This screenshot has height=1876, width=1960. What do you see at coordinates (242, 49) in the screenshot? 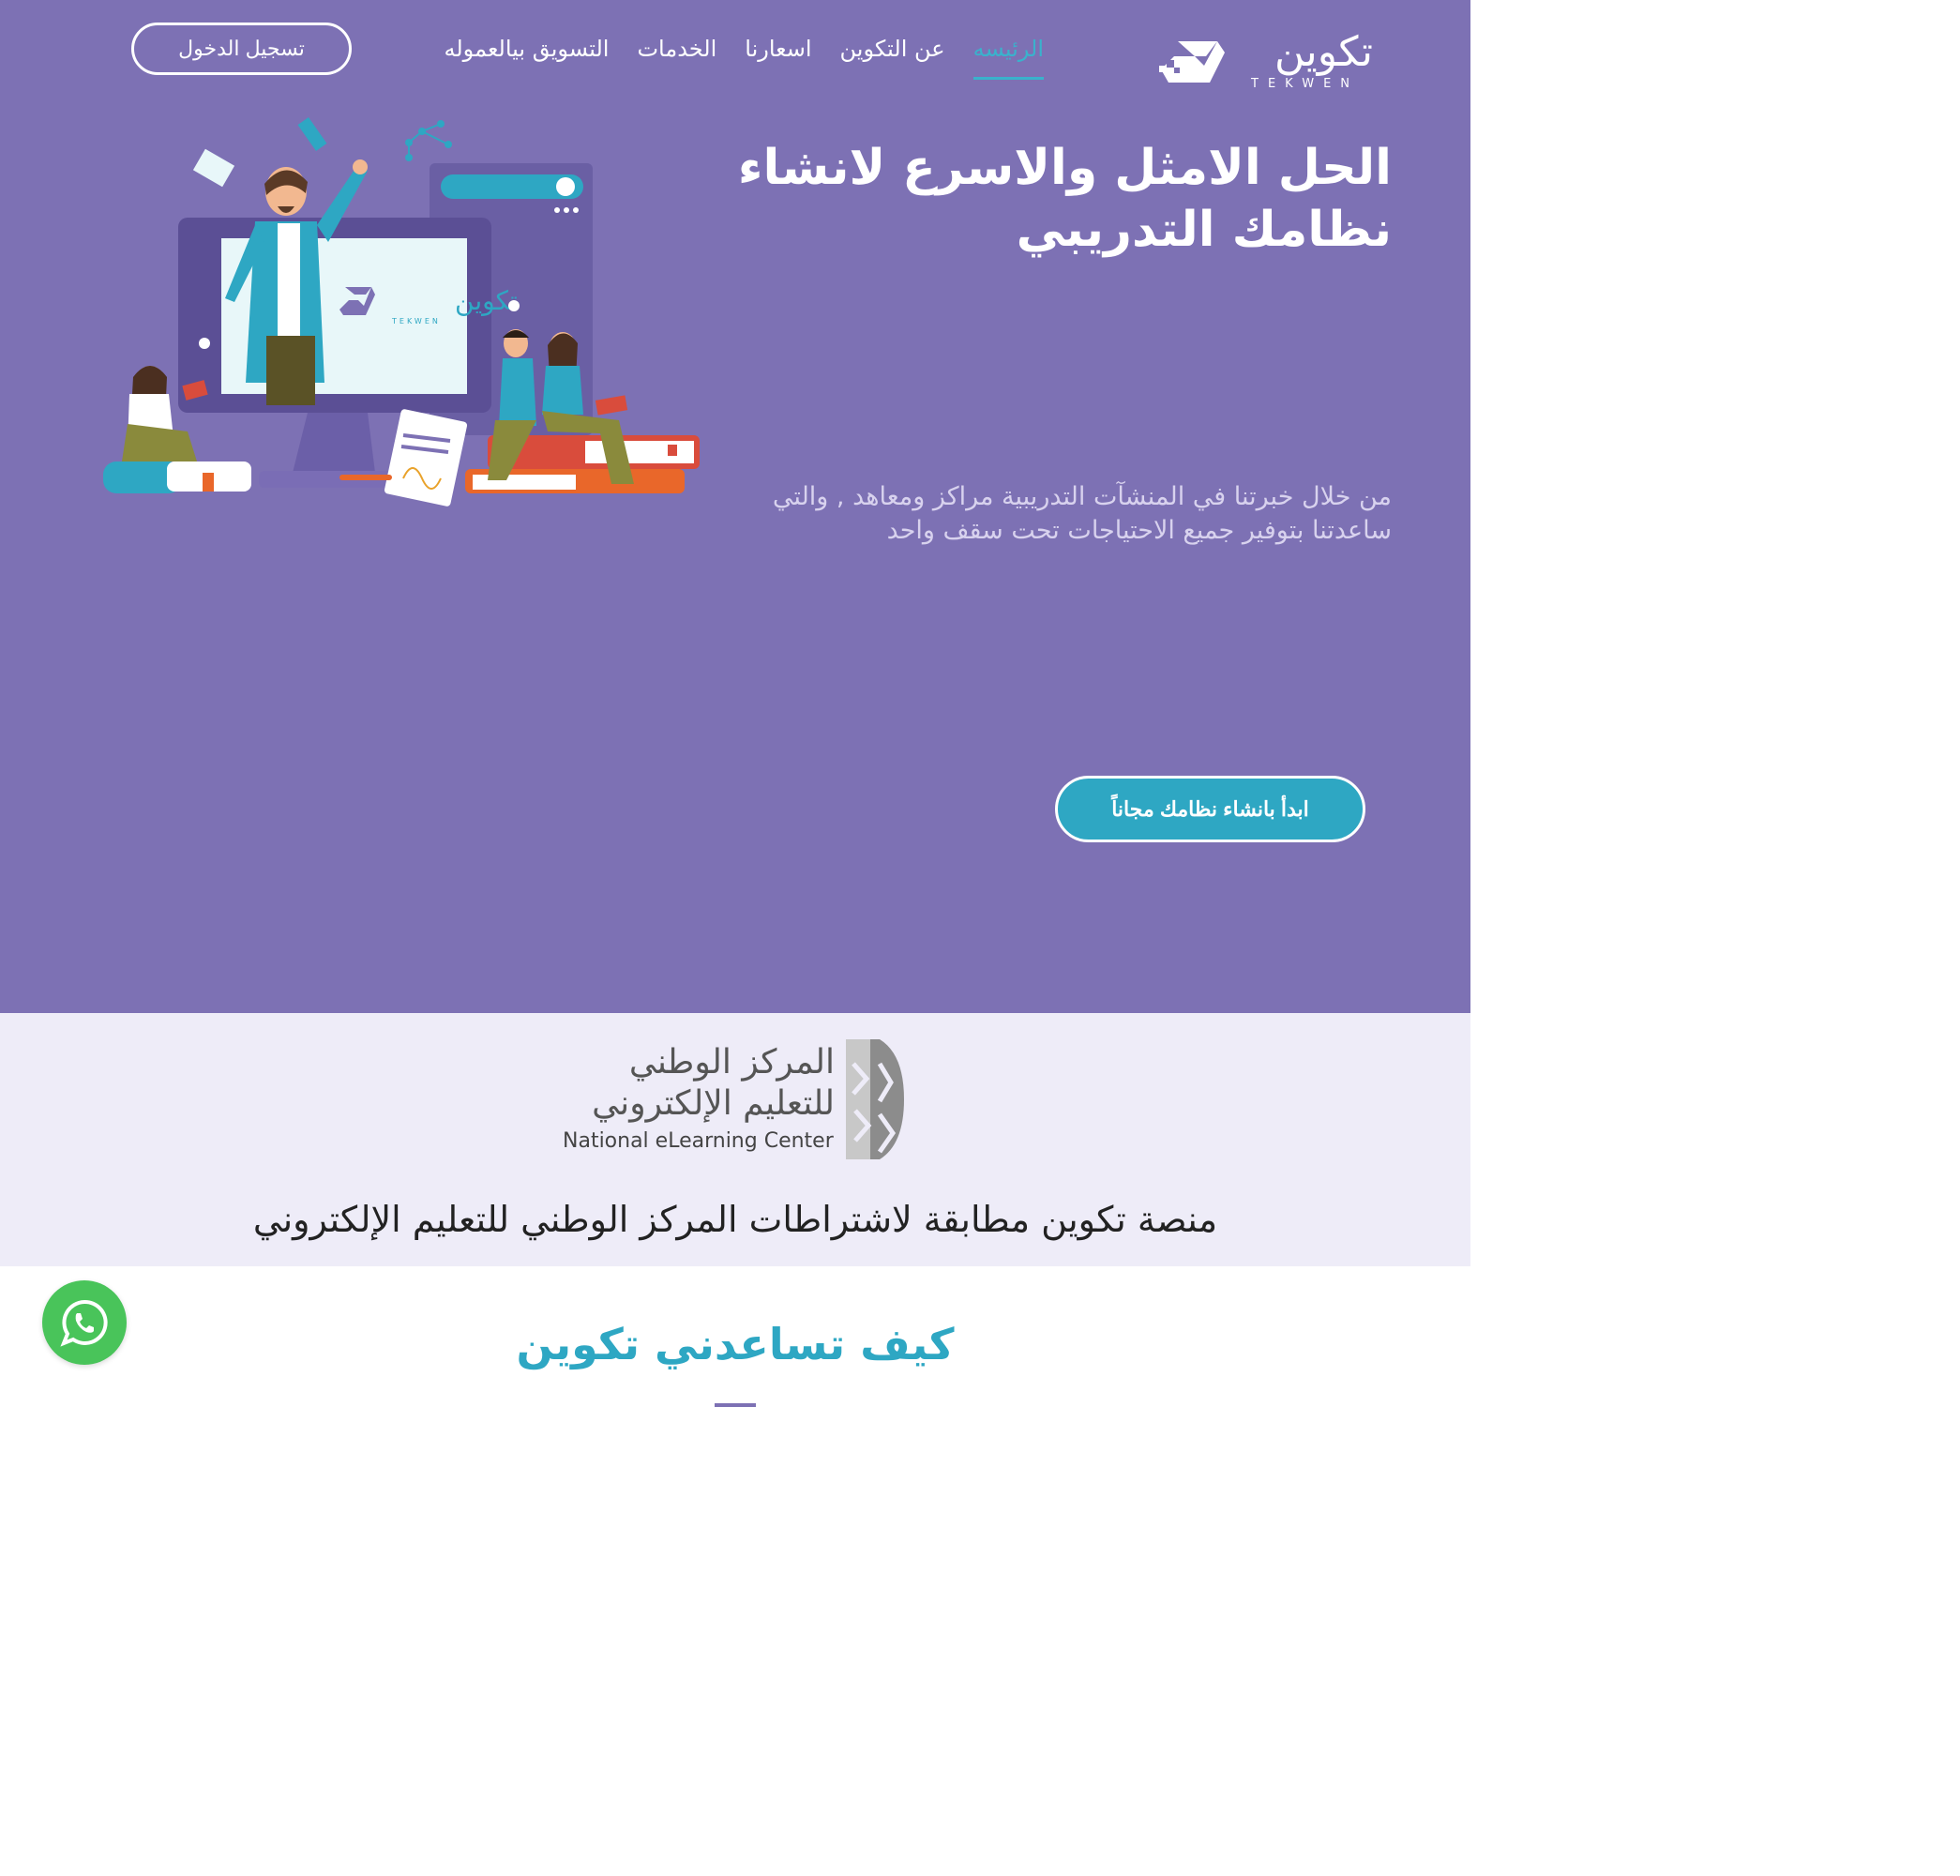
I see `login-button: تسجيل الدخول` at bounding box center [242, 49].